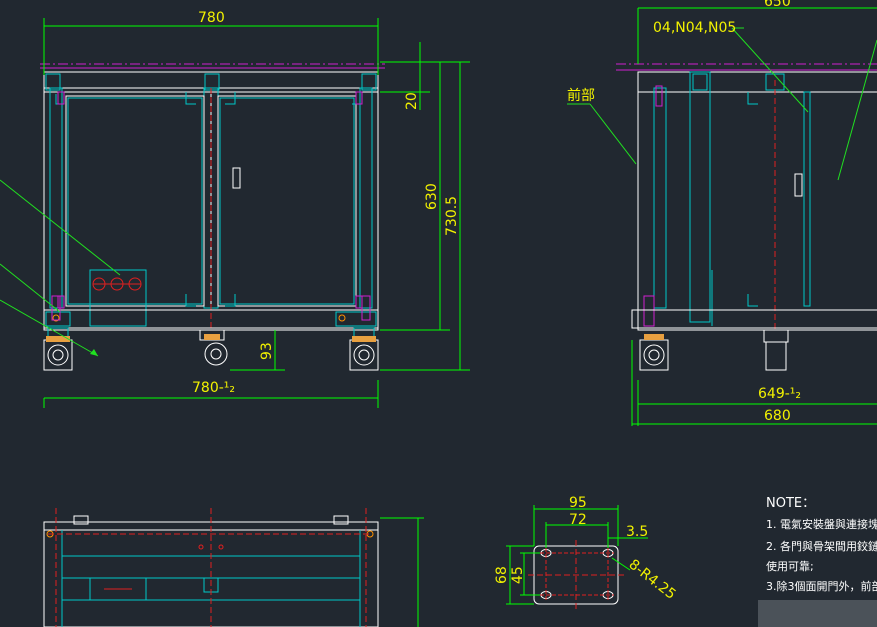  Describe the element at coordinates (518, 575) in the screenshot. I see `dim-45: 45` at that location.